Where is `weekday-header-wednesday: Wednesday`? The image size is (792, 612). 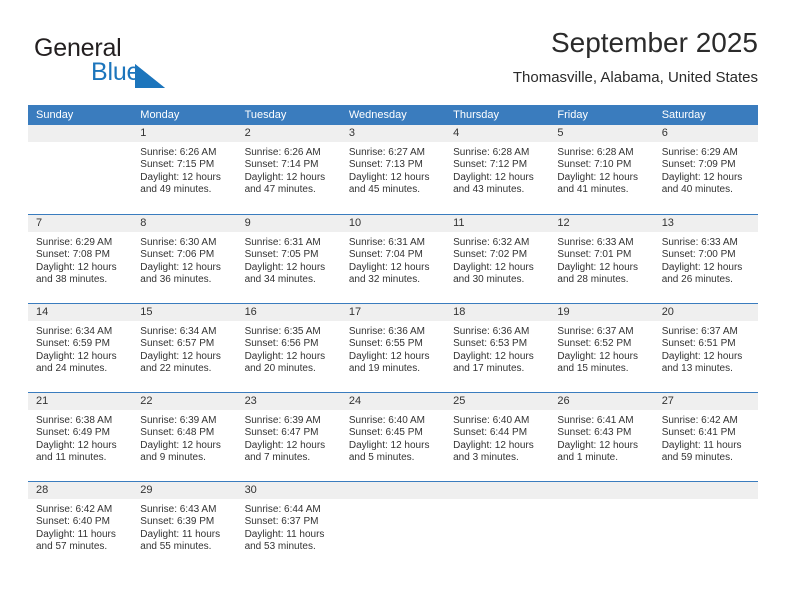
weekday-header-wednesday: Wednesday is located at coordinates (377, 115).